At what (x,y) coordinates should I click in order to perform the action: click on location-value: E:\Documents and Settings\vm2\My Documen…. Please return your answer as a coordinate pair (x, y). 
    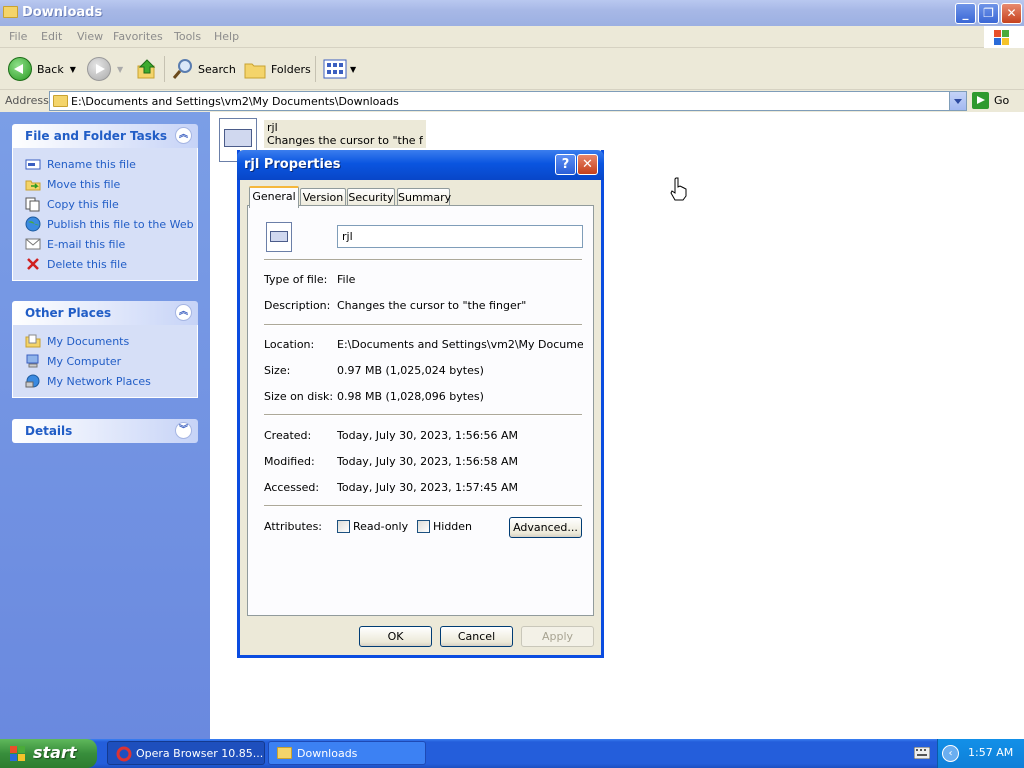
    Looking at the image, I should click on (460, 344).